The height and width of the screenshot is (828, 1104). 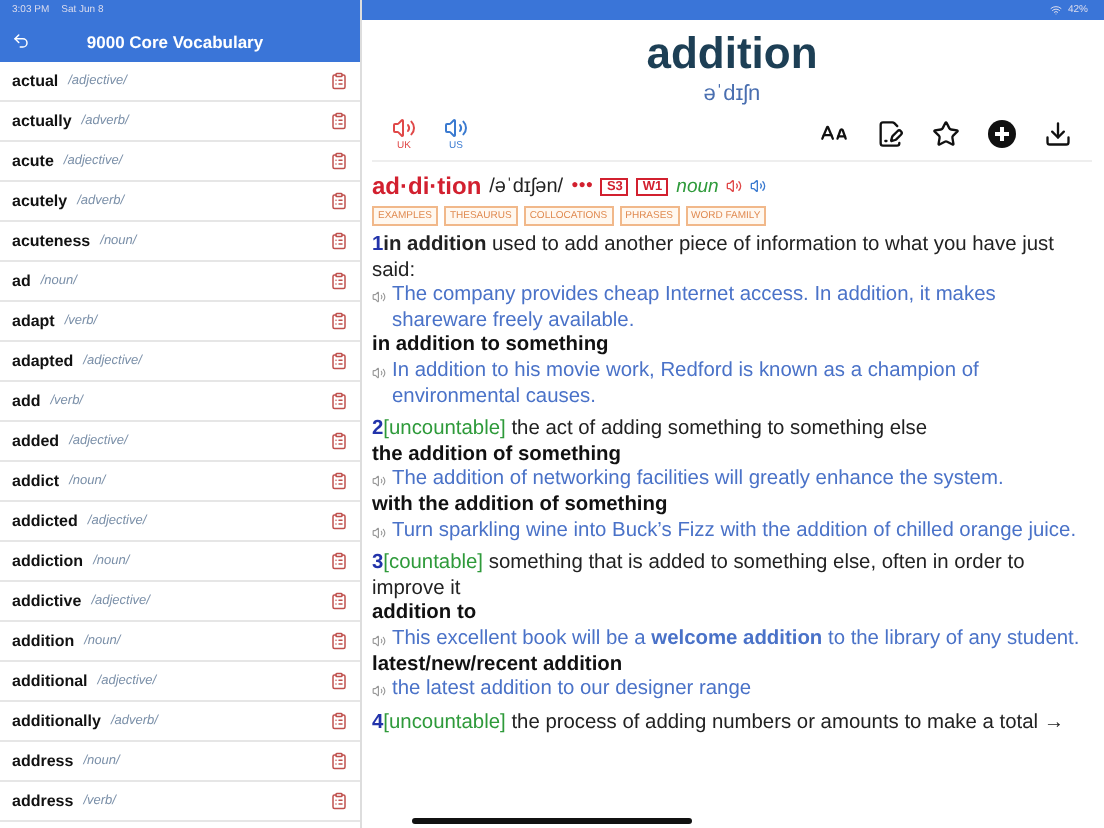 What do you see at coordinates (425, 615) in the screenshot?
I see `grammar-pattern: addition to` at bounding box center [425, 615].